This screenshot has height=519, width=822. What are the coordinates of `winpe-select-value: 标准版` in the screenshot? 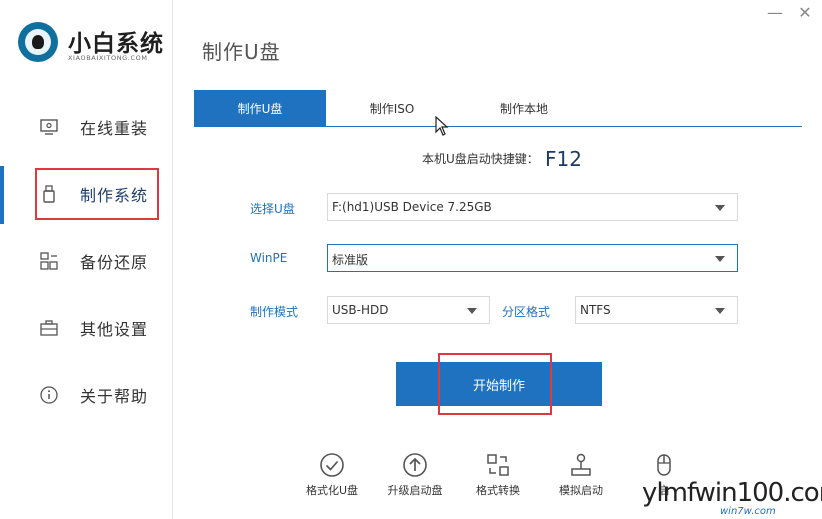 It's located at (350, 260).